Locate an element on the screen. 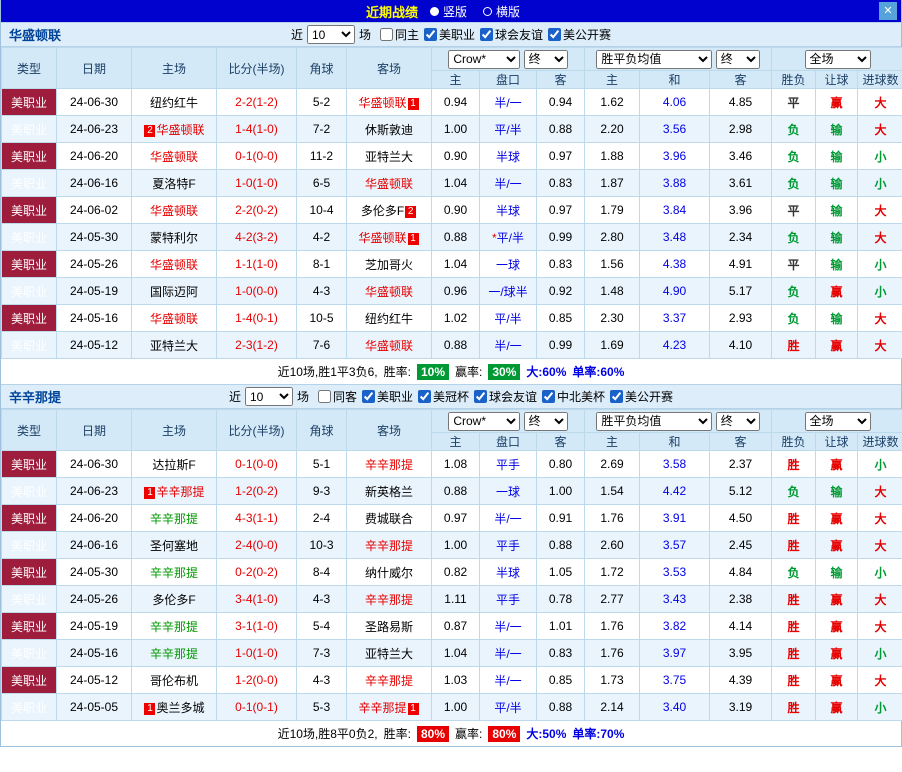  radio-horizontal-layout: 横版 is located at coordinates (501, 11).